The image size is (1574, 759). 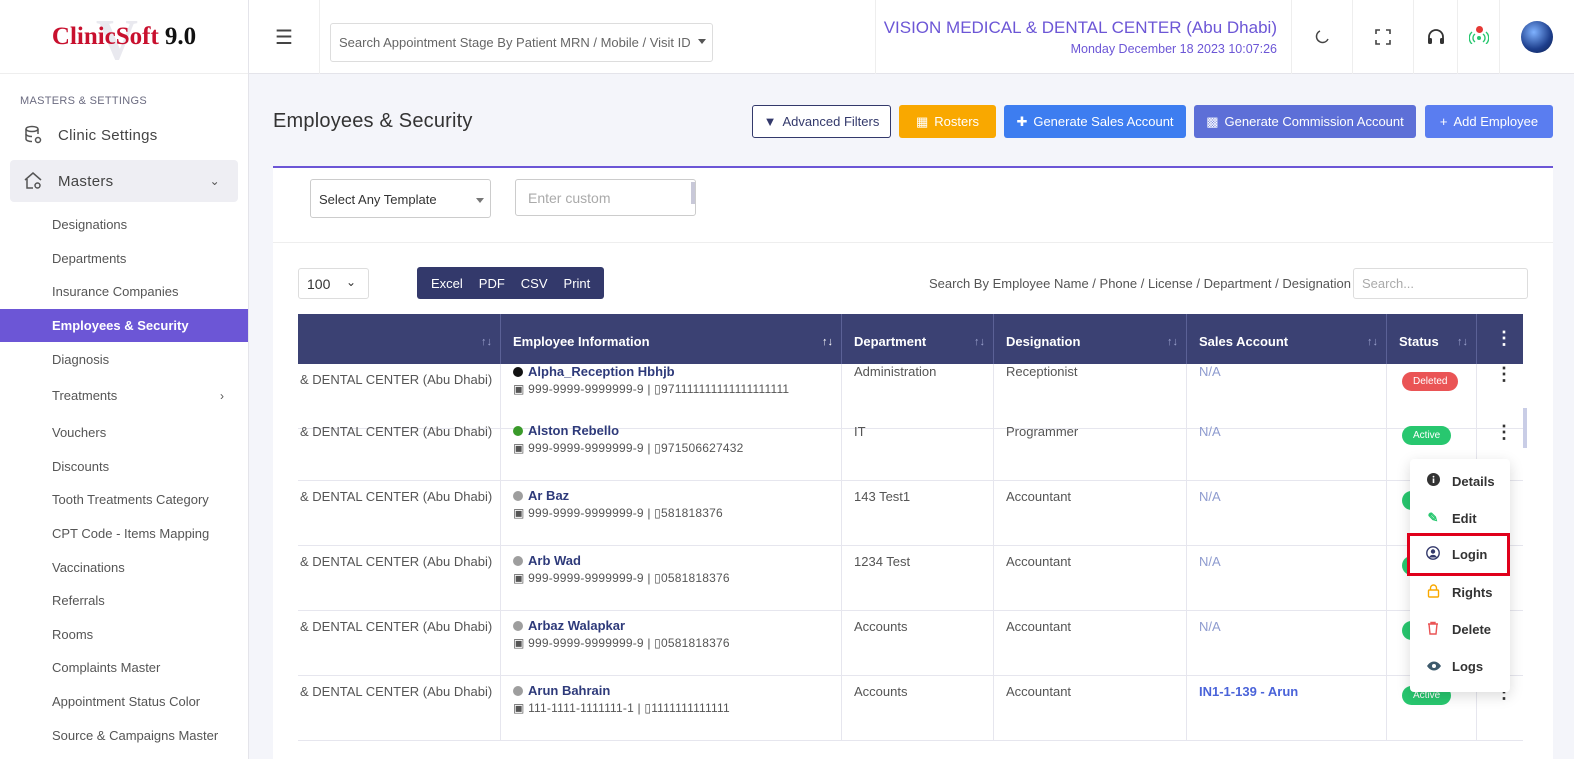 I want to click on export-excel-button: Excel, so click(x=447, y=283).